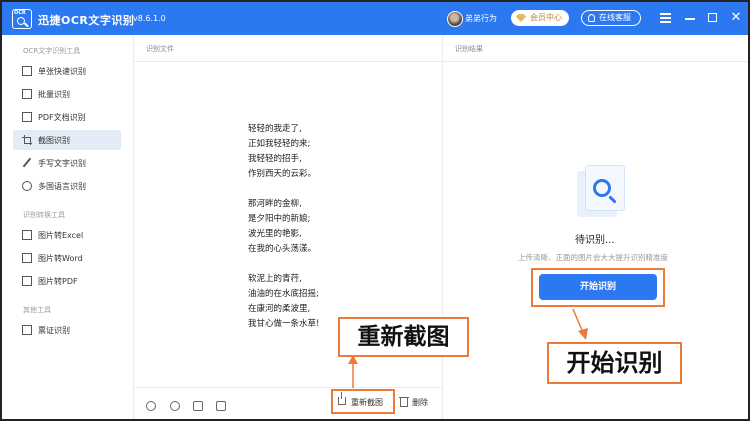  I want to click on app-logo-icon: OCR, so click(22, 19).